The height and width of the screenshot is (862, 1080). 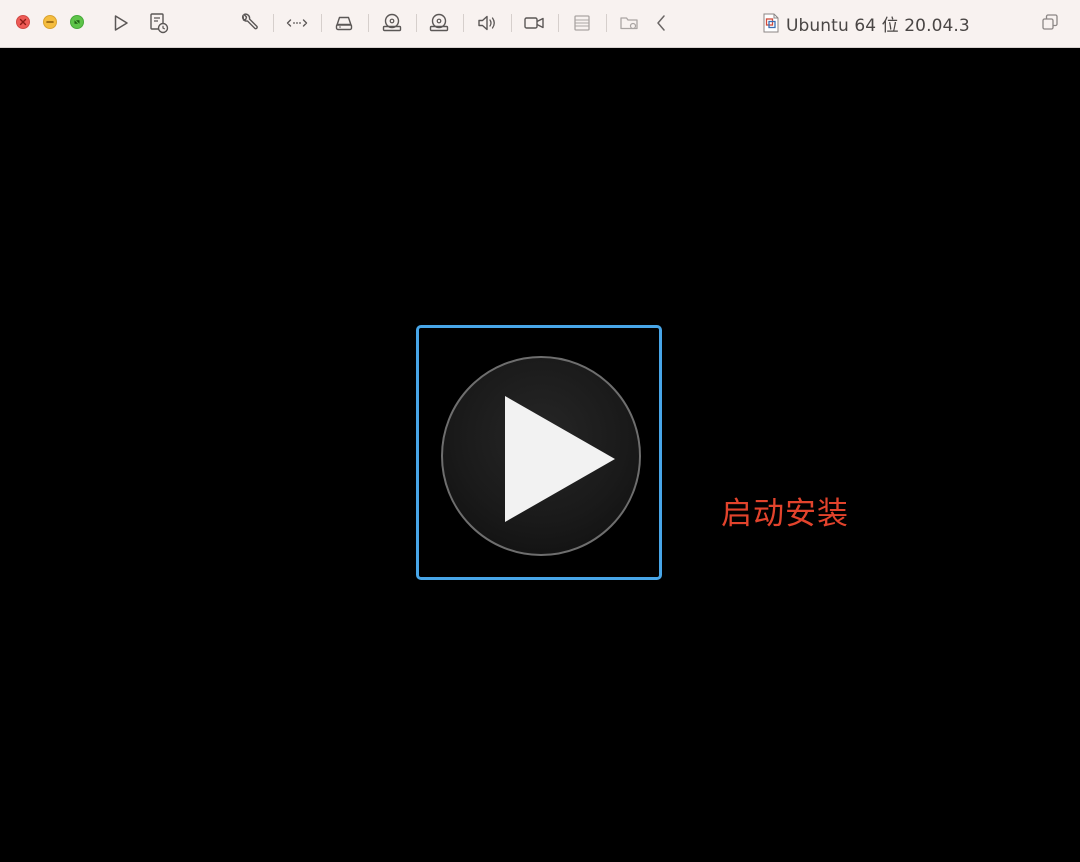 I want to click on minimize-icon, so click(x=50, y=22).